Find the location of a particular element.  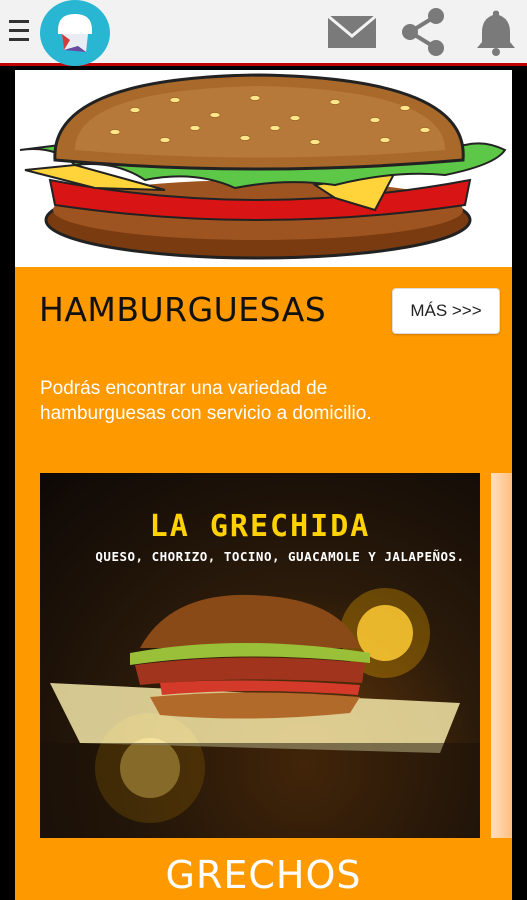

section-title: HAMBURGUESAS is located at coordinates (183, 309).